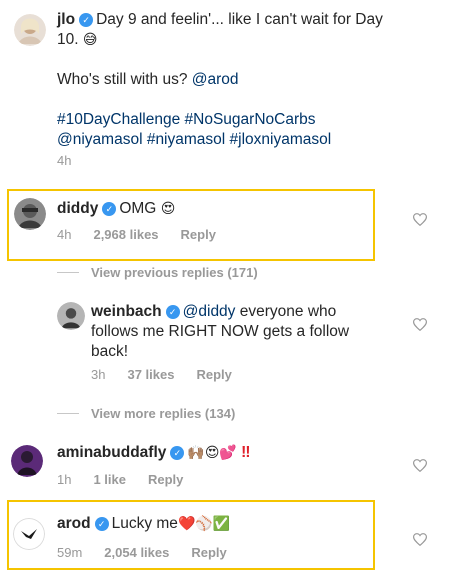  I want to click on comment-likes: 37 likes, so click(150, 374).